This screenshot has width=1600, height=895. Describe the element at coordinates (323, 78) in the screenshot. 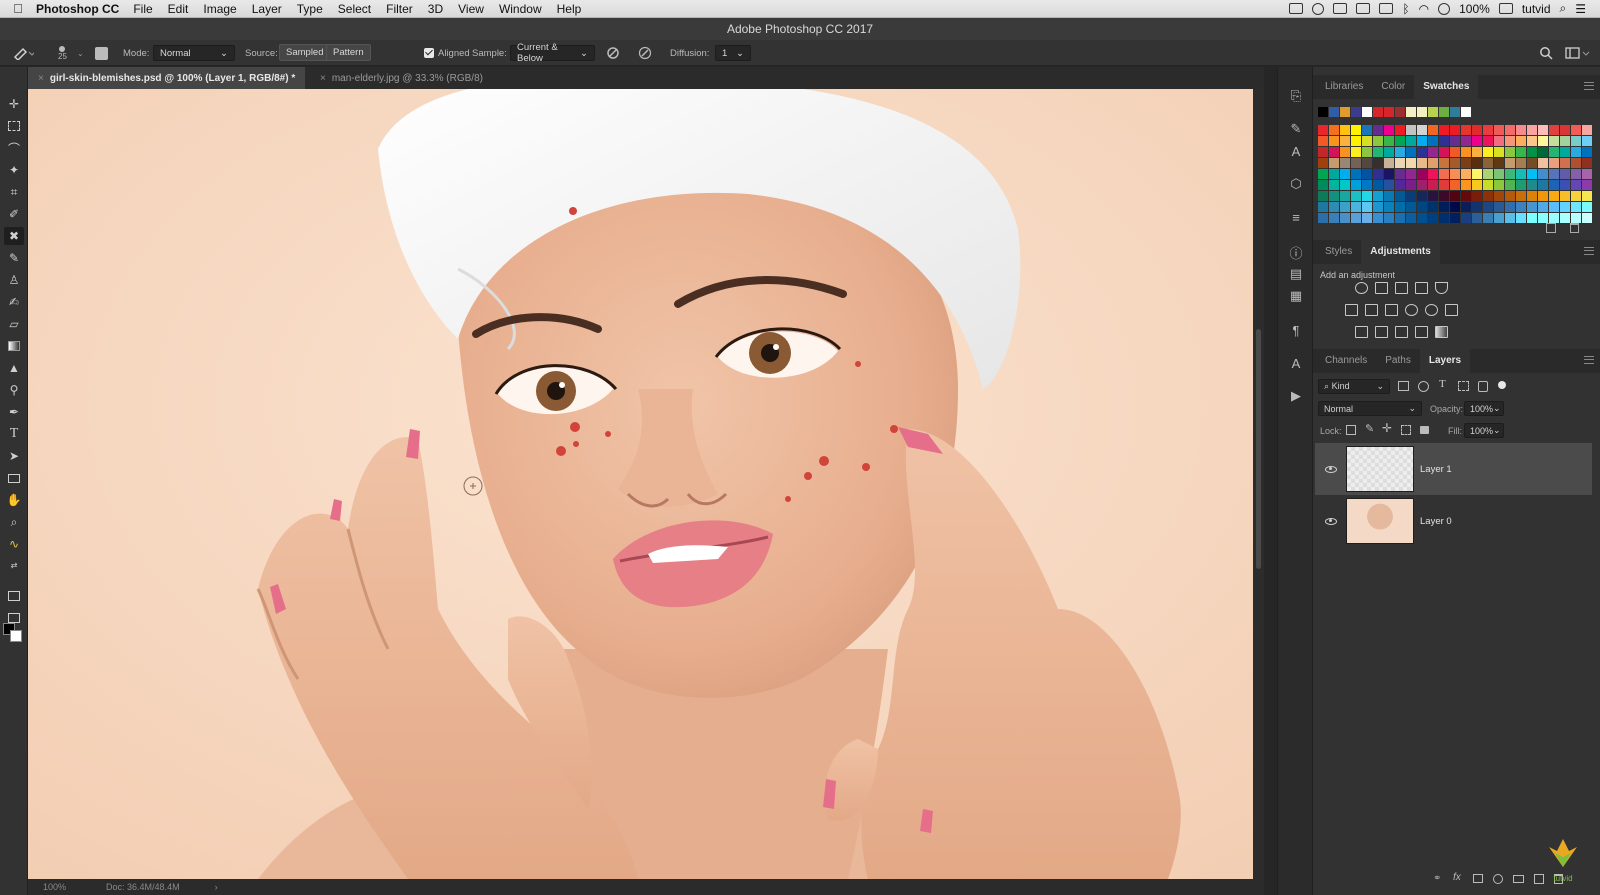

I see `close-tab-icon: ×` at that location.